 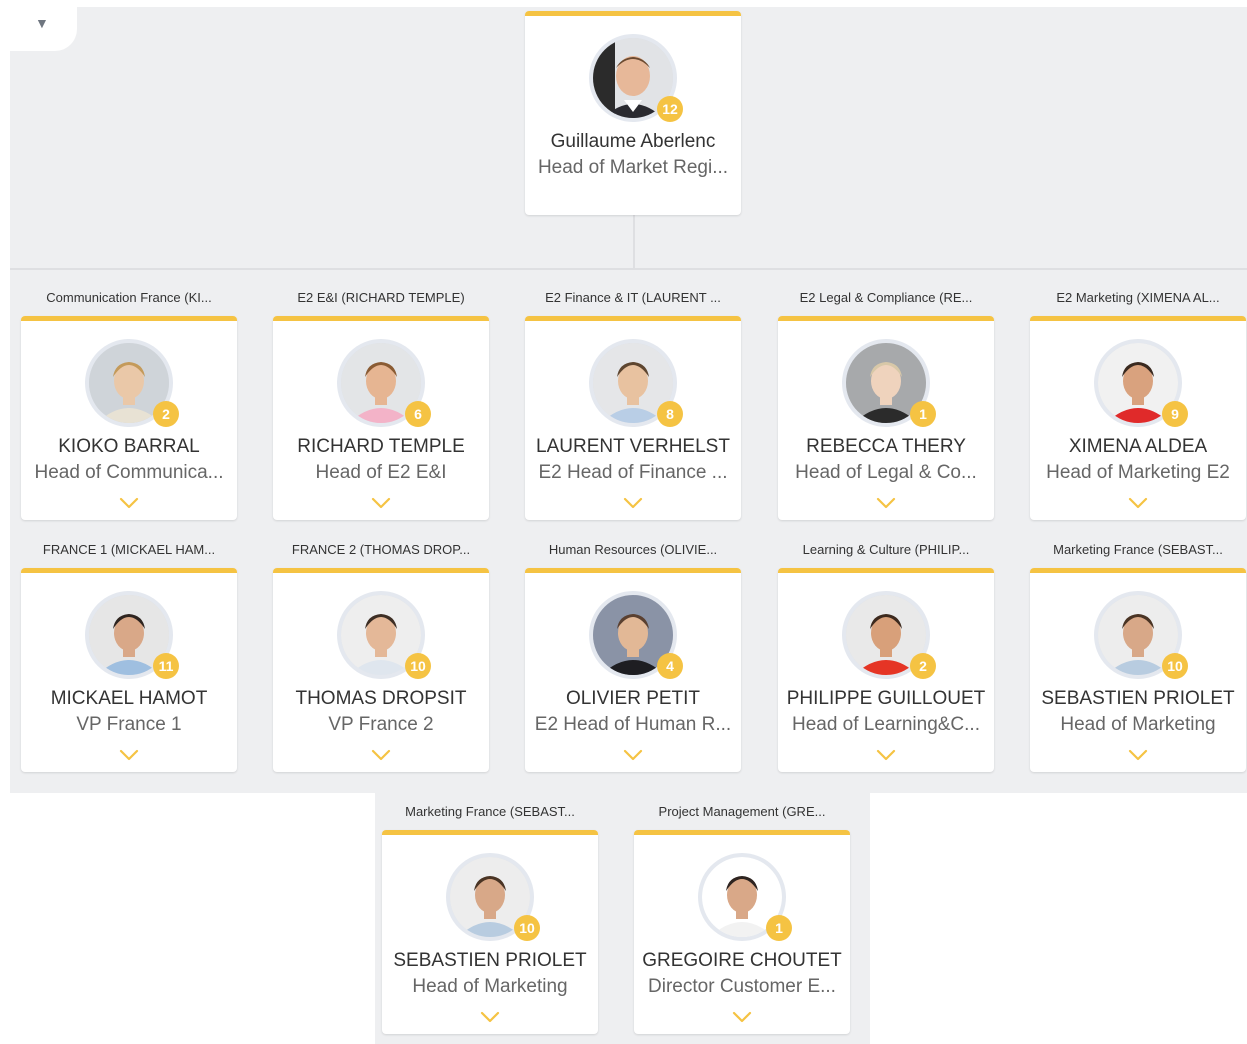 What do you see at coordinates (670, 666) in the screenshot?
I see `direct-reports-count-badge: 4` at bounding box center [670, 666].